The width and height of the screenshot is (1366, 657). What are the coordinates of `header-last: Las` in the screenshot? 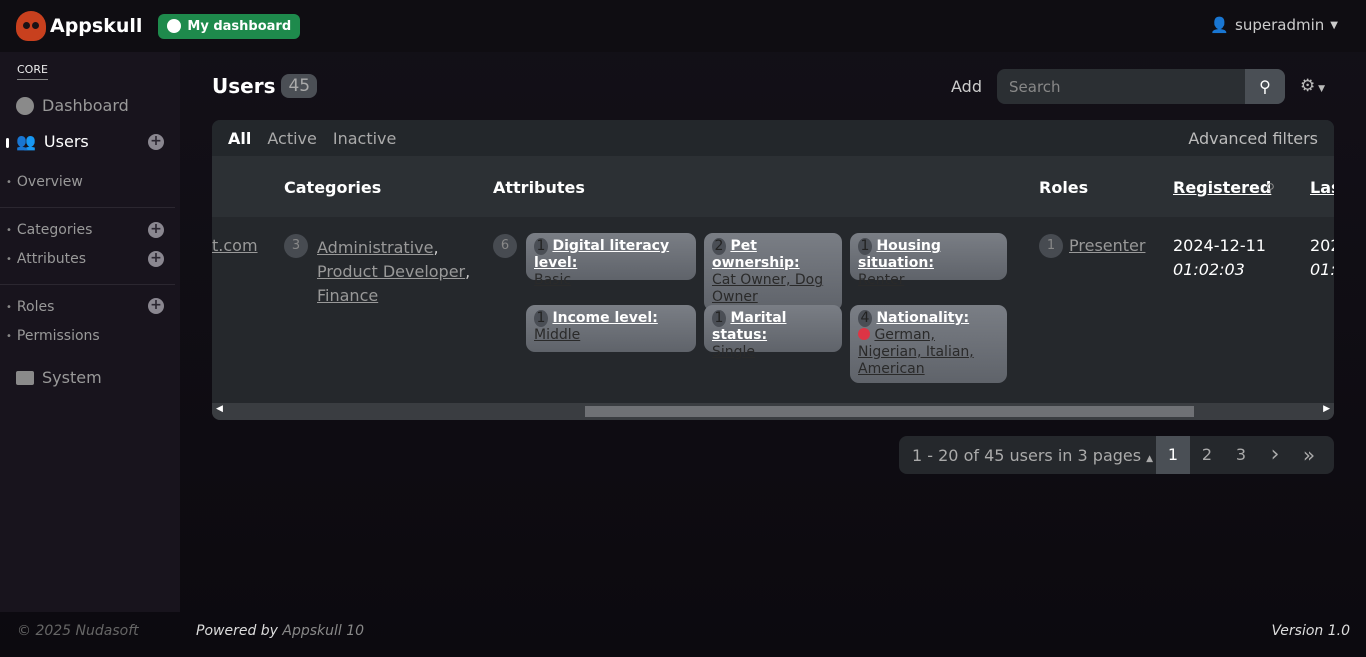 It's located at (1322, 187).